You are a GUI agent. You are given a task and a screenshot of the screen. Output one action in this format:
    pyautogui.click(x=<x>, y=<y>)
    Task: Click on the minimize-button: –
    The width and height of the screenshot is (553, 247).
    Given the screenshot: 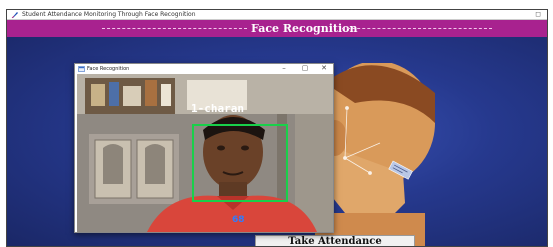 What is the action you would take?
    pyautogui.click(x=284, y=68)
    